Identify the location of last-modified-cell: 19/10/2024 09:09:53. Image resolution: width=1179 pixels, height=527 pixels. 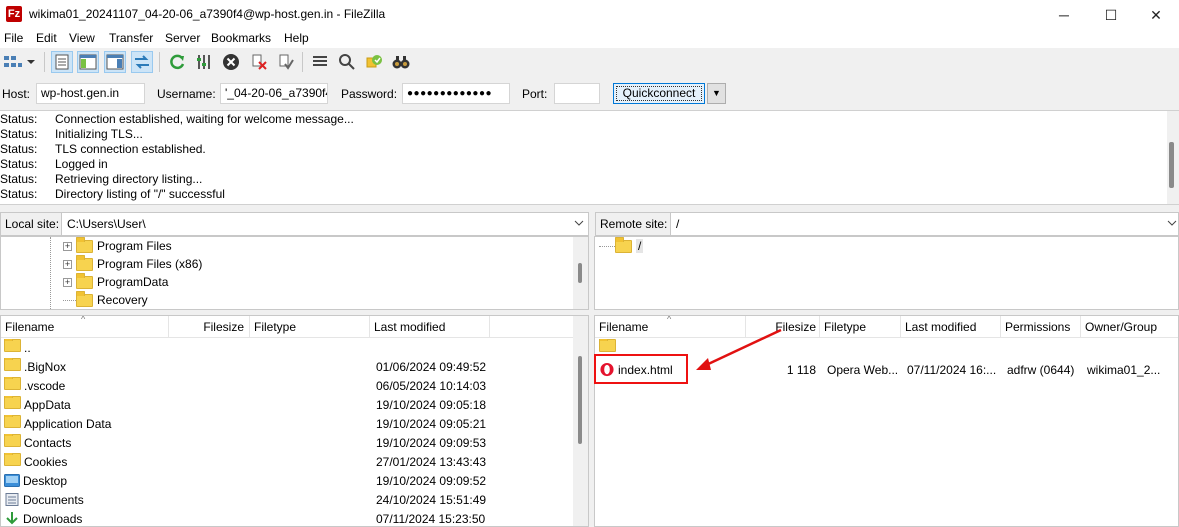
(431, 443).